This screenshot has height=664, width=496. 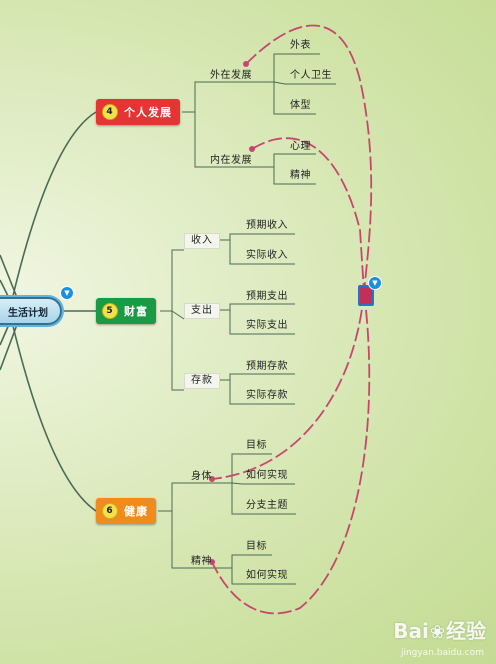 I want to click on topic-hygiene: 个人卫生, so click(x=311, y=76).